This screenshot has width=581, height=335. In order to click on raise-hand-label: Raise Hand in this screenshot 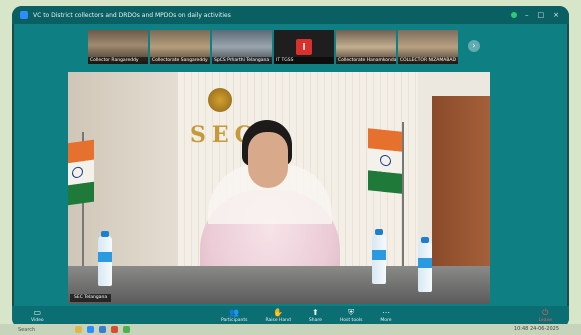, I will do `click(278, 320)`.